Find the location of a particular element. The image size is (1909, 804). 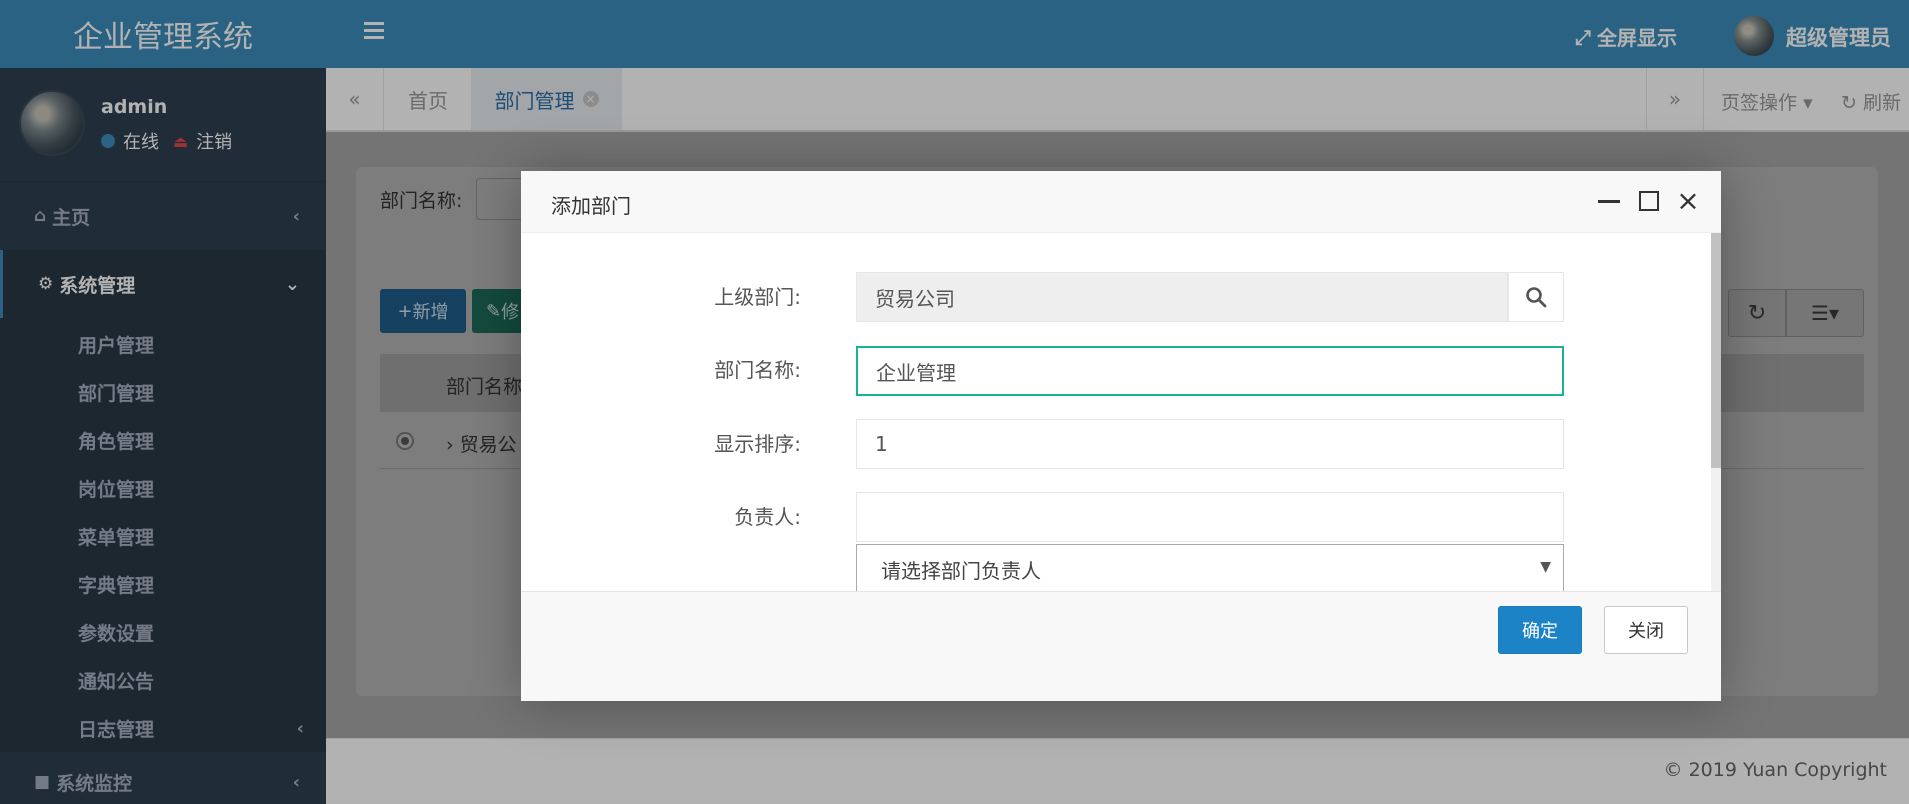

dept-name-field: 企业管理 is located at coordinates (1210, 371).